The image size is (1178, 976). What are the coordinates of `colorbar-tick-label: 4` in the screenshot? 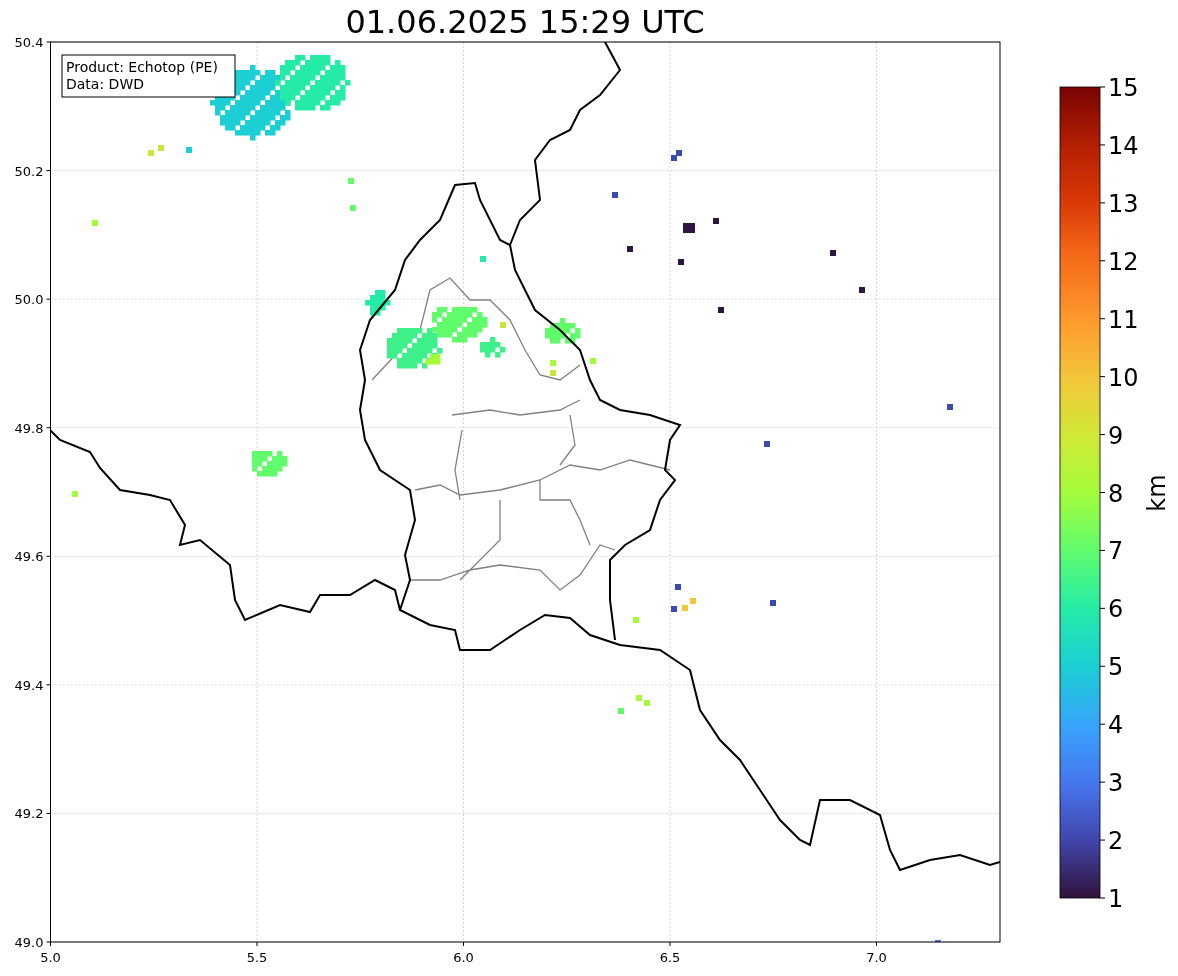 It's located at (1116, 725).